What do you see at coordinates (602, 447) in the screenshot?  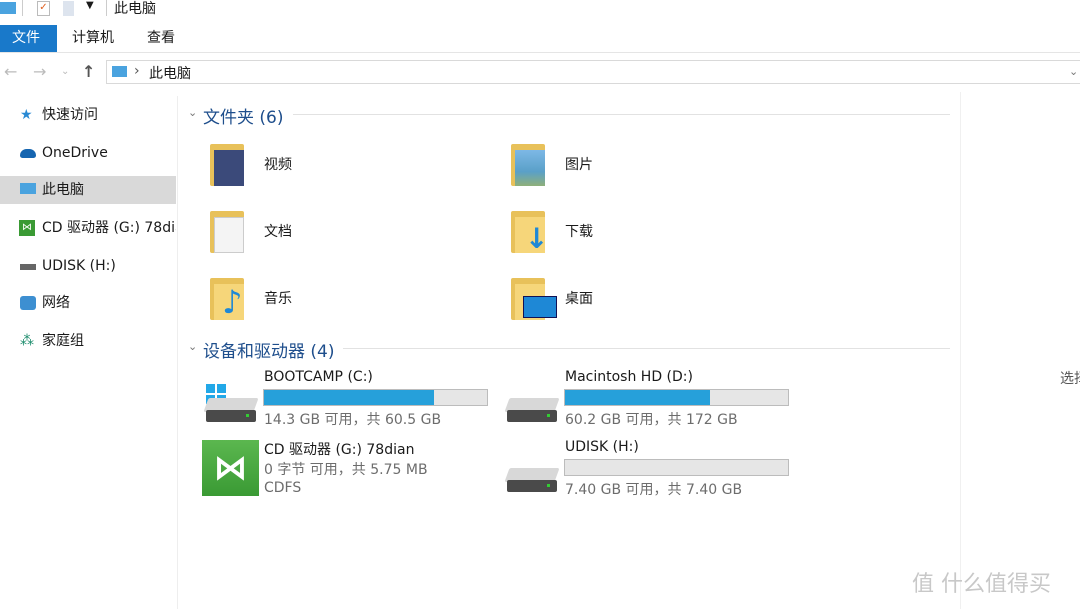 I see `drive-name: UDISK (H:)` at bounding box center [602, 447].